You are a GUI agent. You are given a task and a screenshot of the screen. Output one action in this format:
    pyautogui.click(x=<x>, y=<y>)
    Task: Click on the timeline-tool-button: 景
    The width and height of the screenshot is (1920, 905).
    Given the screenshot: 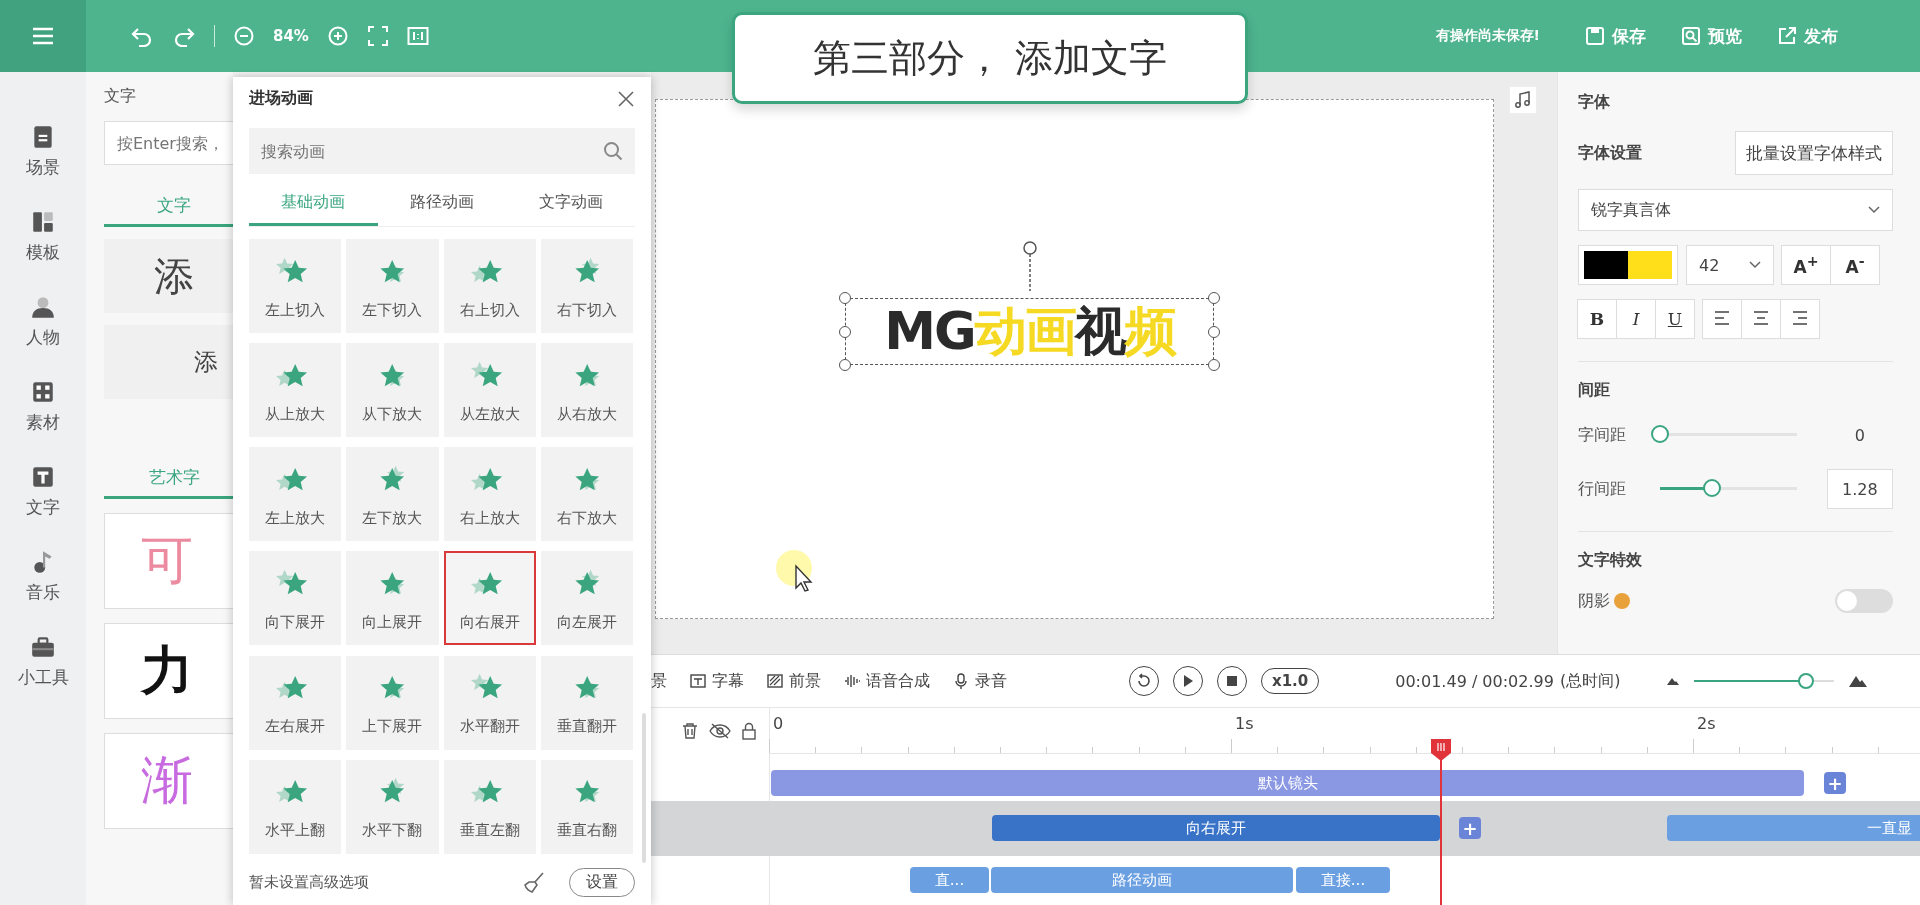 What is the action you would take?
    pyautogui.click(x=659, y=681)
    